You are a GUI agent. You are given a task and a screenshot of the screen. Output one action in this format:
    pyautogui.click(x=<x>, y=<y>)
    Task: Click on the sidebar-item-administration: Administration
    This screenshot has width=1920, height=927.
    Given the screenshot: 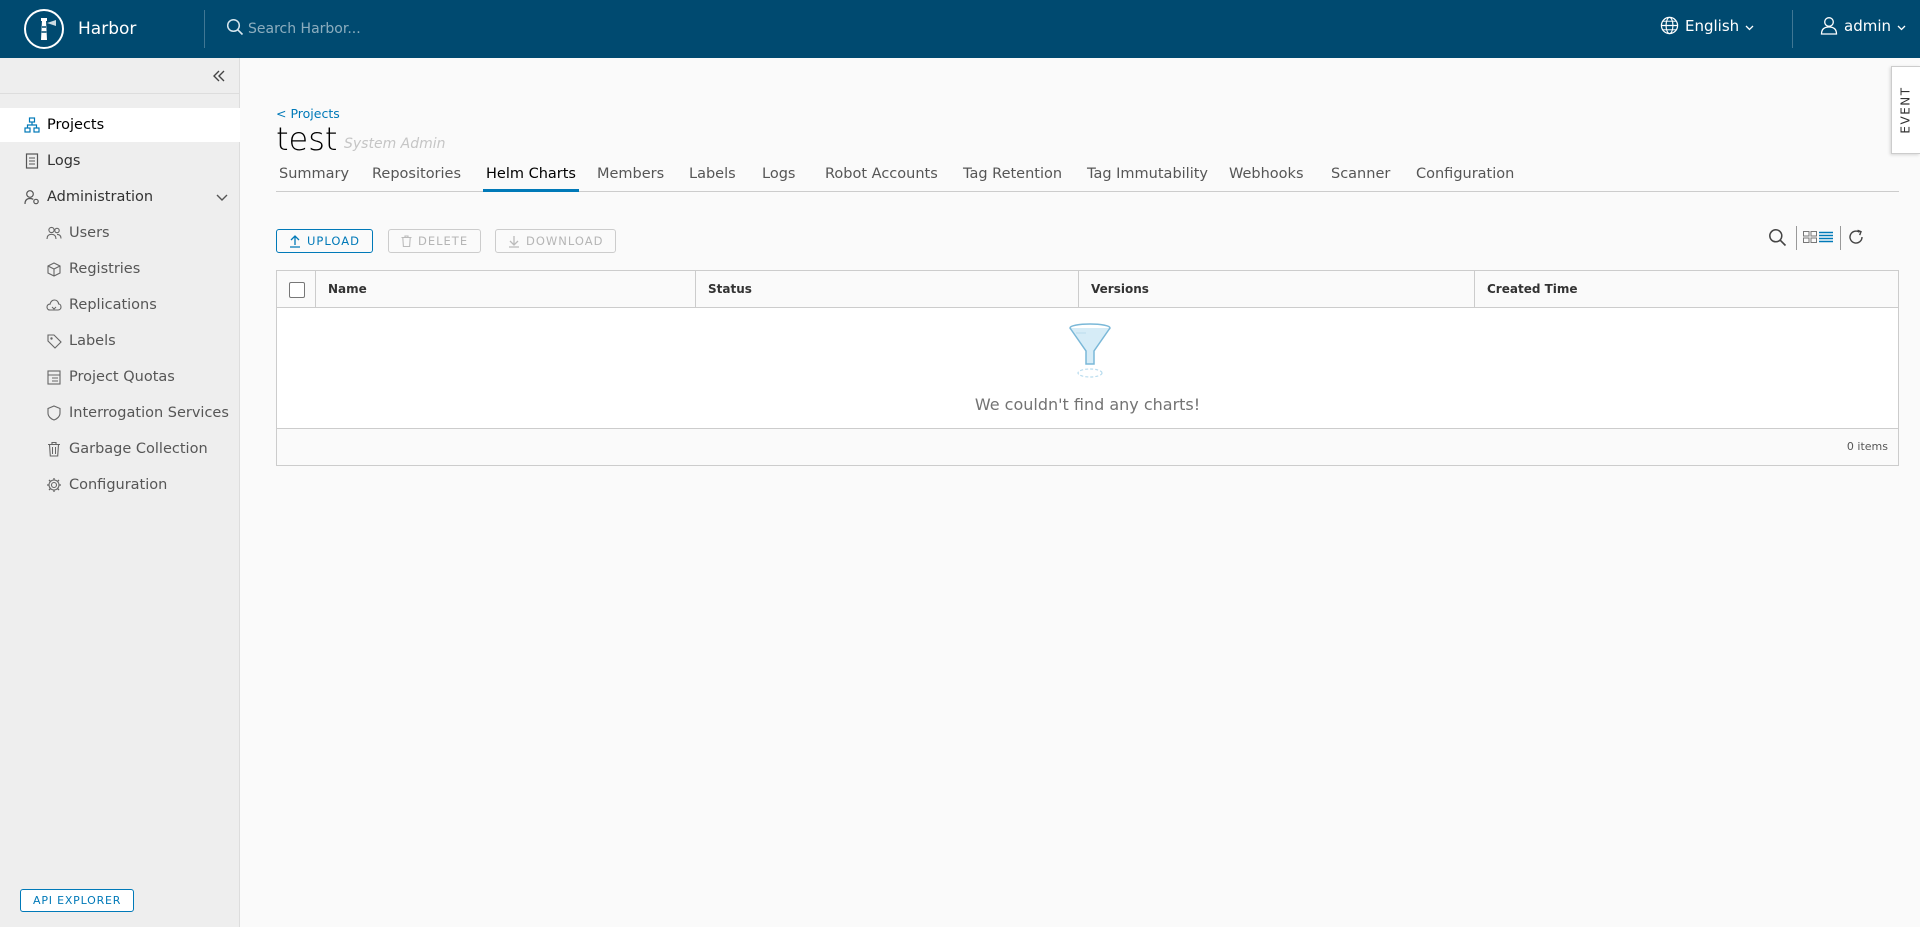 What is the action you would take?
    pyautogui.click(x=120, y=197)
    